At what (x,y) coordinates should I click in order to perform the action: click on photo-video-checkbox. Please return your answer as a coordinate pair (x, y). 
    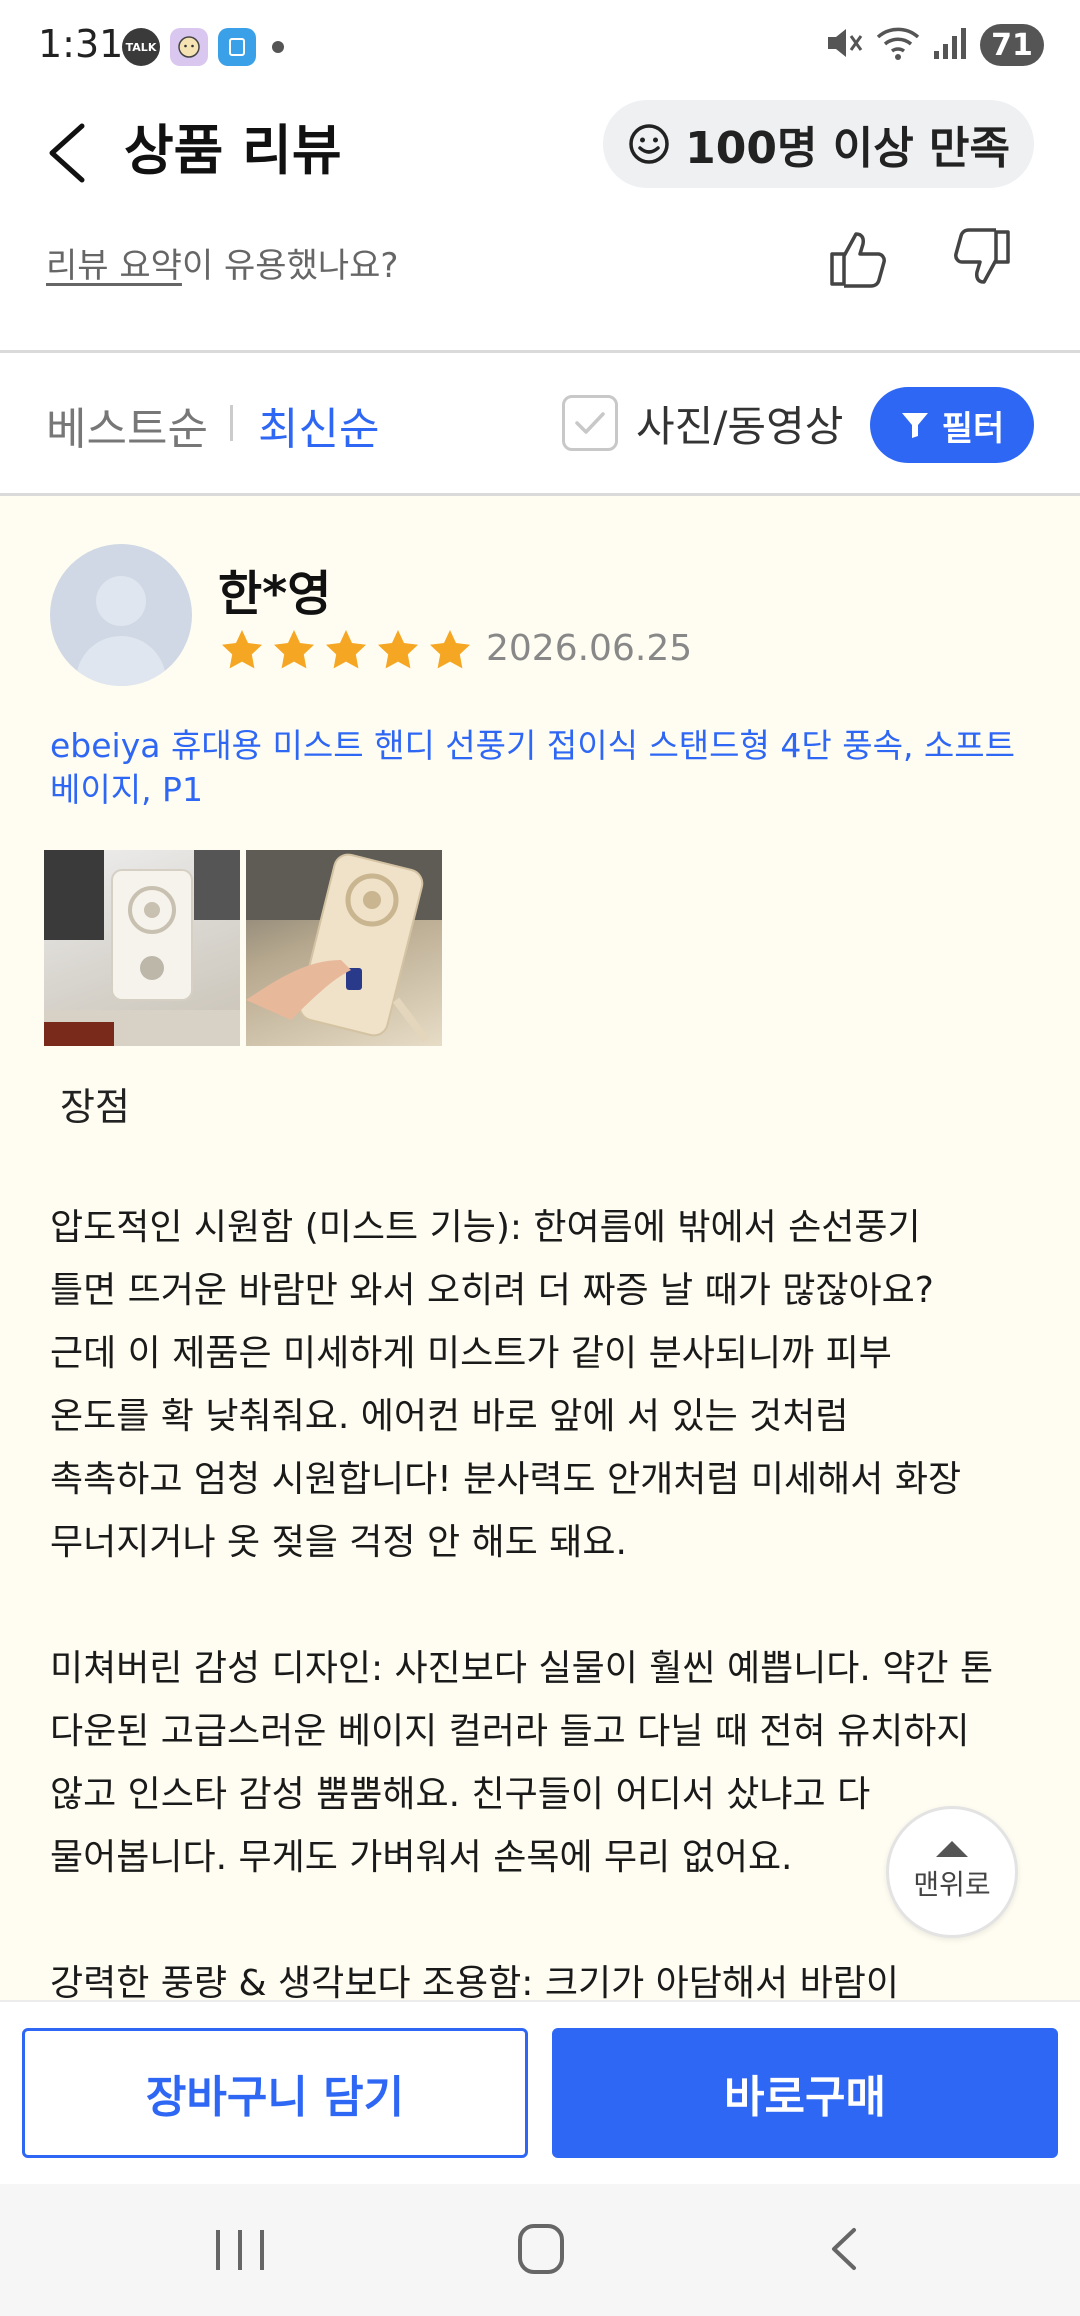
    Looking at the image, I should click on (590, 423).